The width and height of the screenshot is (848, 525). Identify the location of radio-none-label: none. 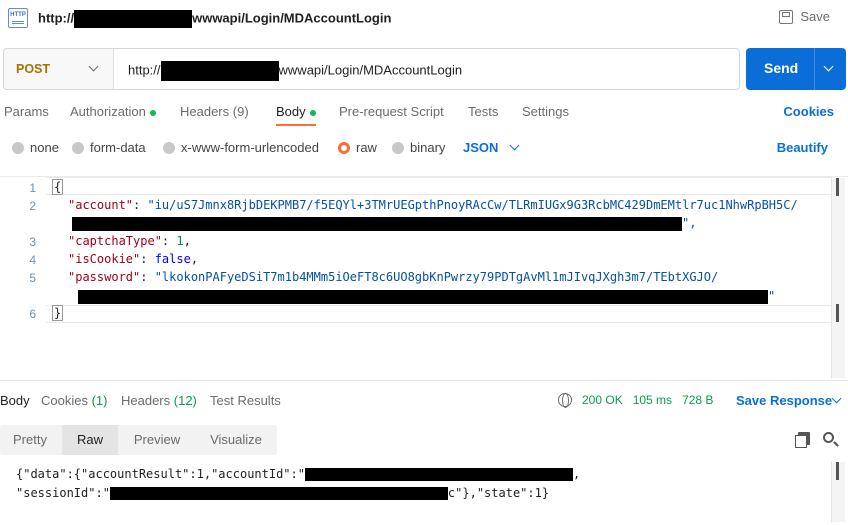
(44, 147).